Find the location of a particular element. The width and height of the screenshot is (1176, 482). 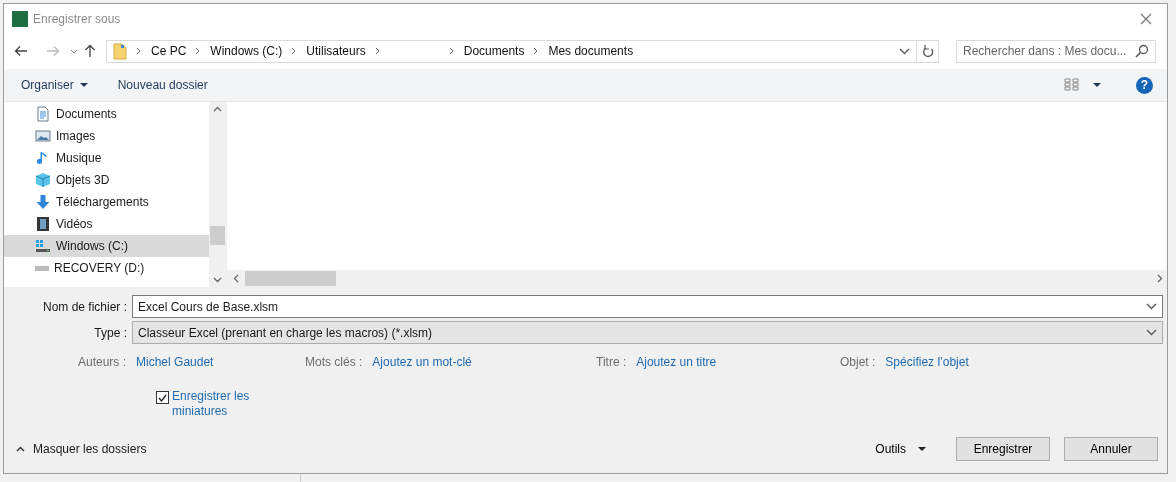

chevron-left-icon is located at coordinates (236, 278).